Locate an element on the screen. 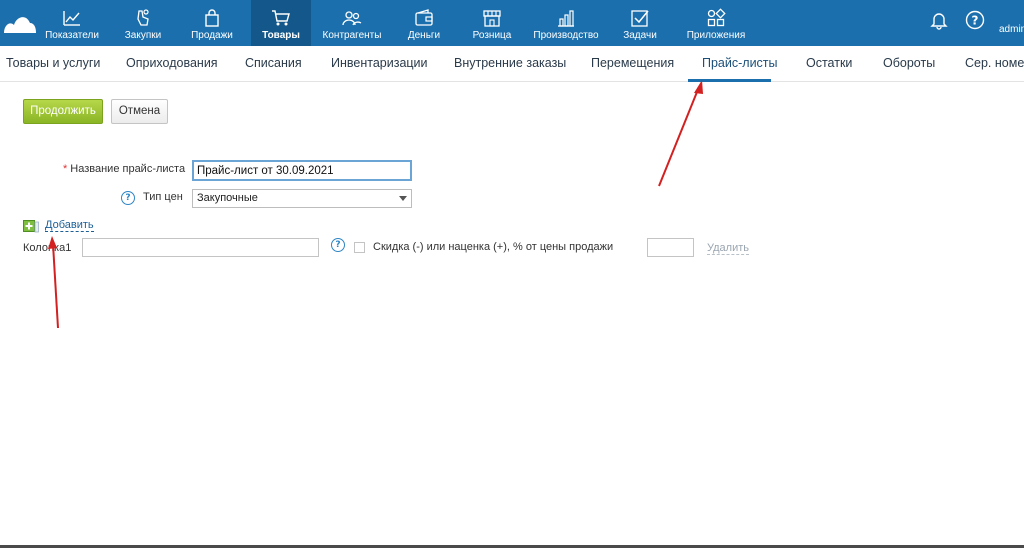 Image resolution: width=1024 pixels, height=548 pixels. nav-item-label: Розница is located at coordinates (492, 35).